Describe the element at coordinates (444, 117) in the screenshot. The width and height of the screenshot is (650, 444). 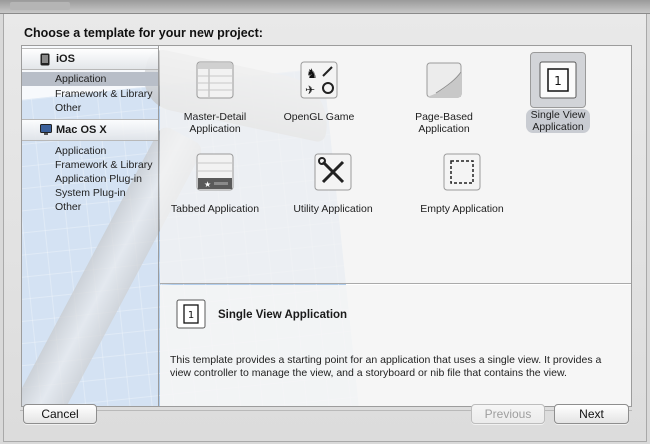
I see `template-page-based-label-1: Page-Based` at that location.